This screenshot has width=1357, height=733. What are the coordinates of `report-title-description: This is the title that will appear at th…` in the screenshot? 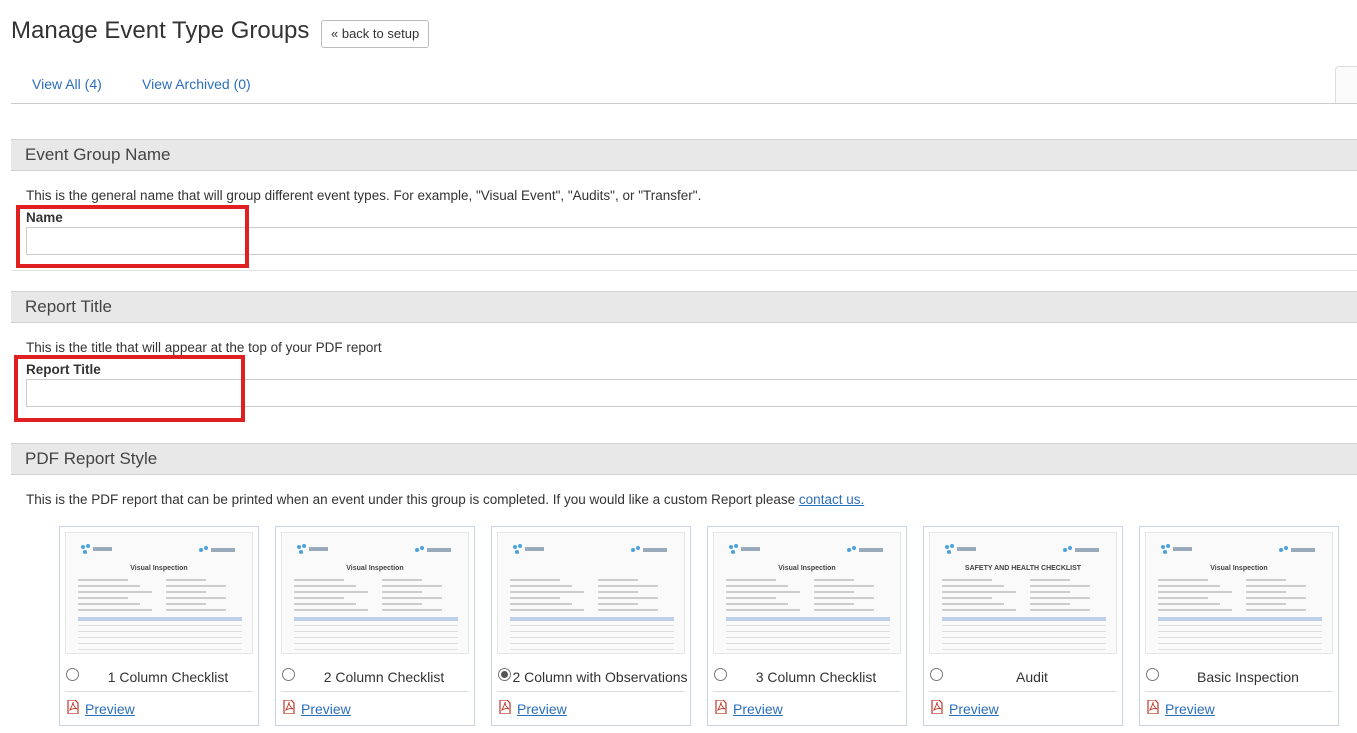 It's located at (204, 347).